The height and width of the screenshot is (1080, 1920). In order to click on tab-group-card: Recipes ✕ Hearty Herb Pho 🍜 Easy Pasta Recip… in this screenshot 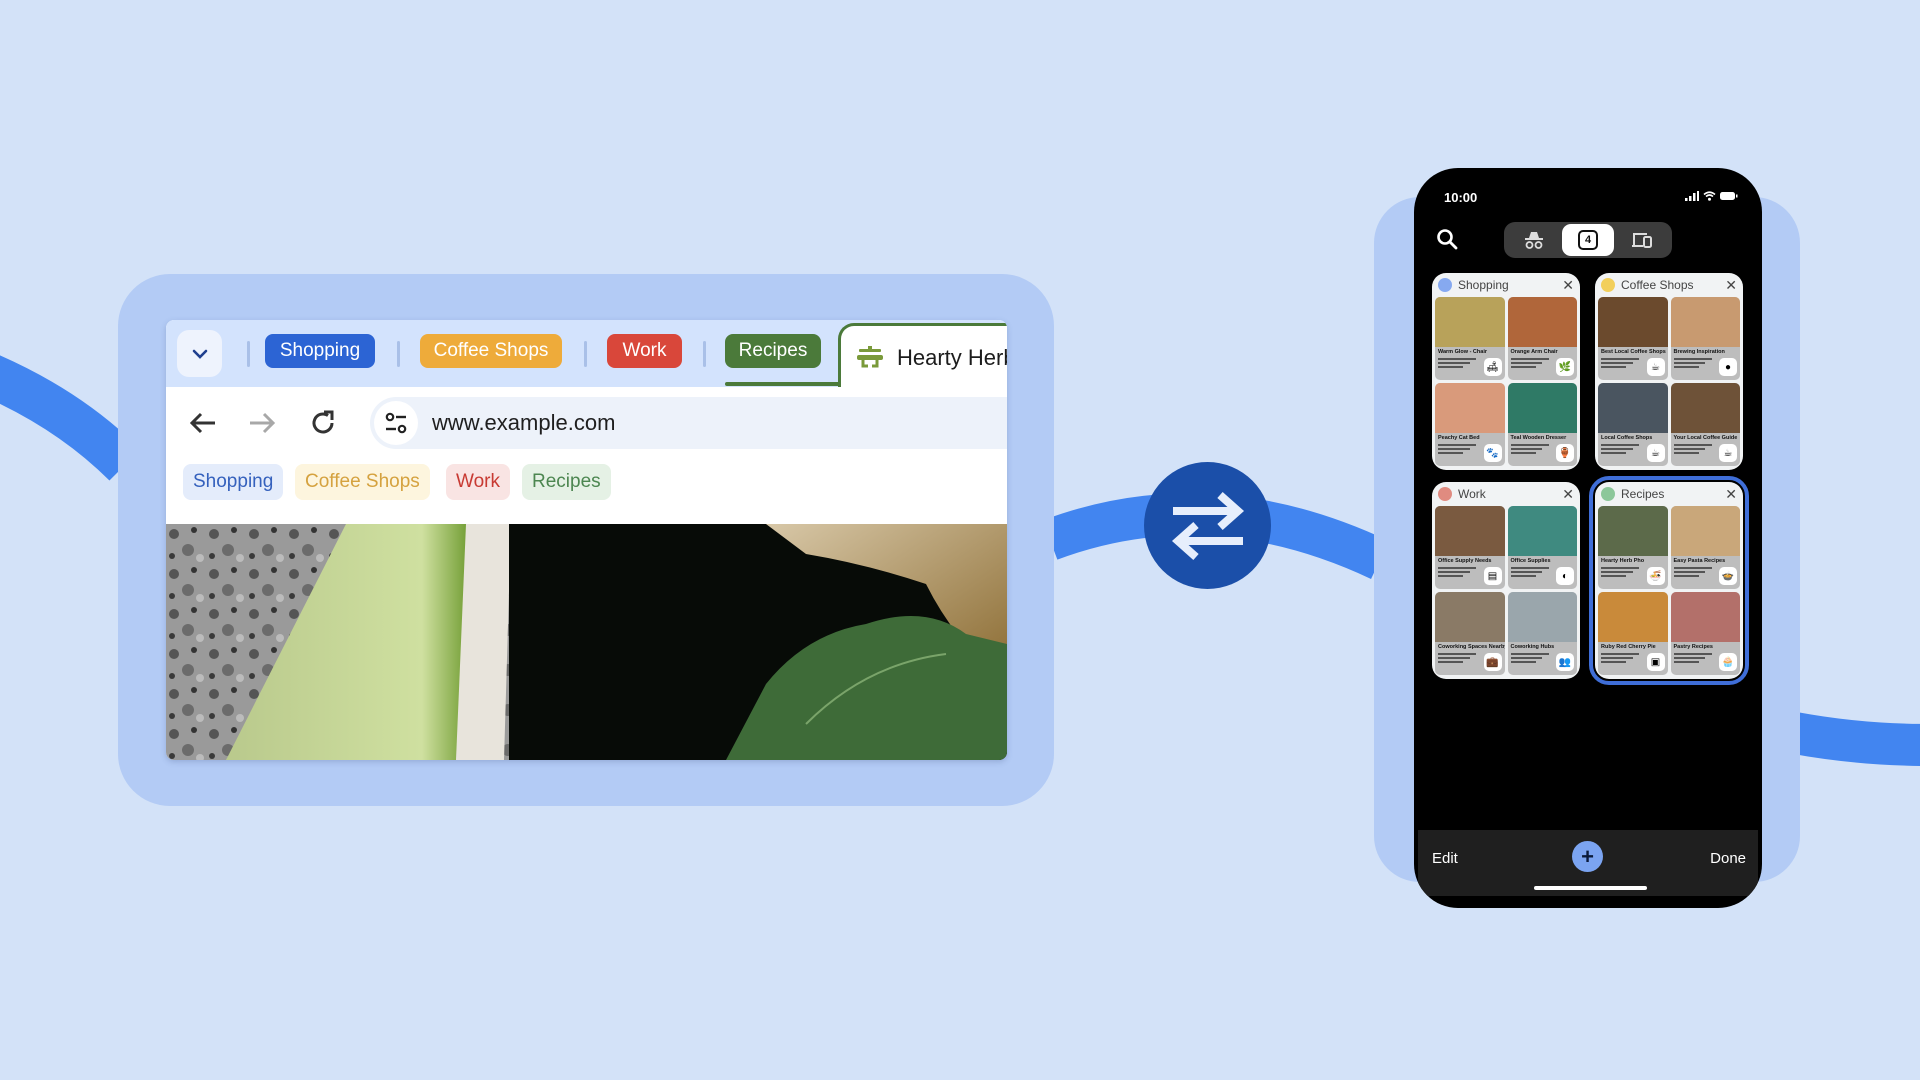, I will do `click(1669, 580)`.